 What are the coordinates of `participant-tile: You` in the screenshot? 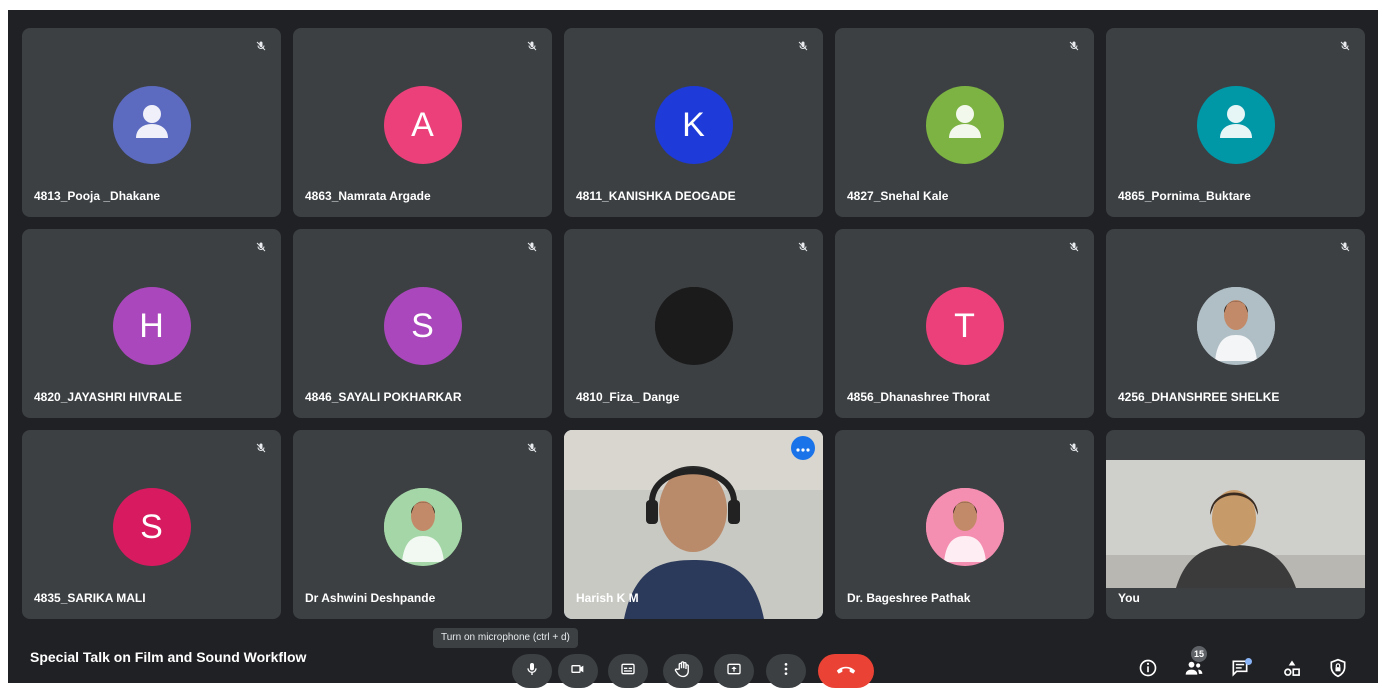 It's located at (1235, 524).